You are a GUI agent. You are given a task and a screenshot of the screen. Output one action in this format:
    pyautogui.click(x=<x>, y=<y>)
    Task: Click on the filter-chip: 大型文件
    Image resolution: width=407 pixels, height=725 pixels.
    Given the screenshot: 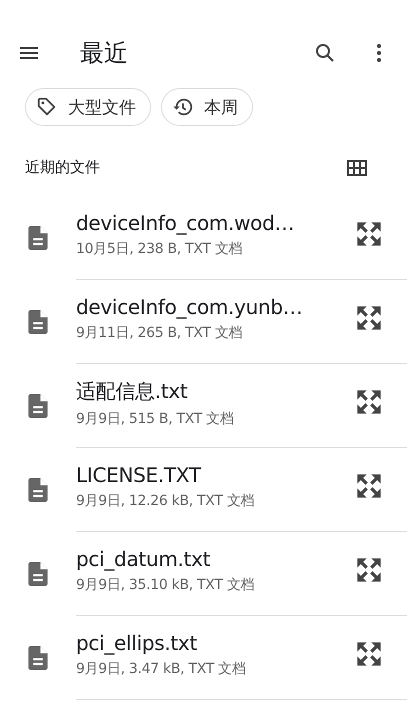 What is the action you would take?
    pyautogui.click(x=88, y=107)
    